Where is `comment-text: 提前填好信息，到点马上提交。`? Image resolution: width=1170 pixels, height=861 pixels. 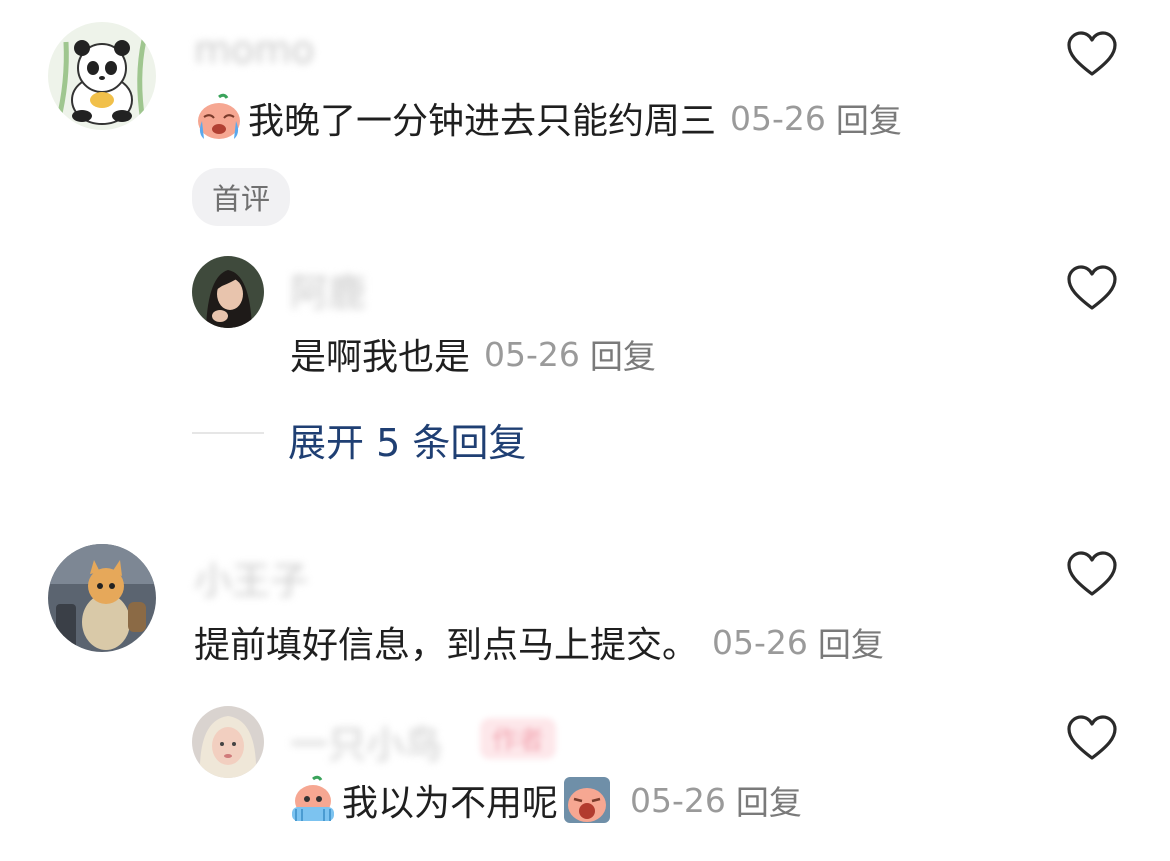 comment-text: 提前填好信息，到点马上提交。 is located at coordinates (446, 645).